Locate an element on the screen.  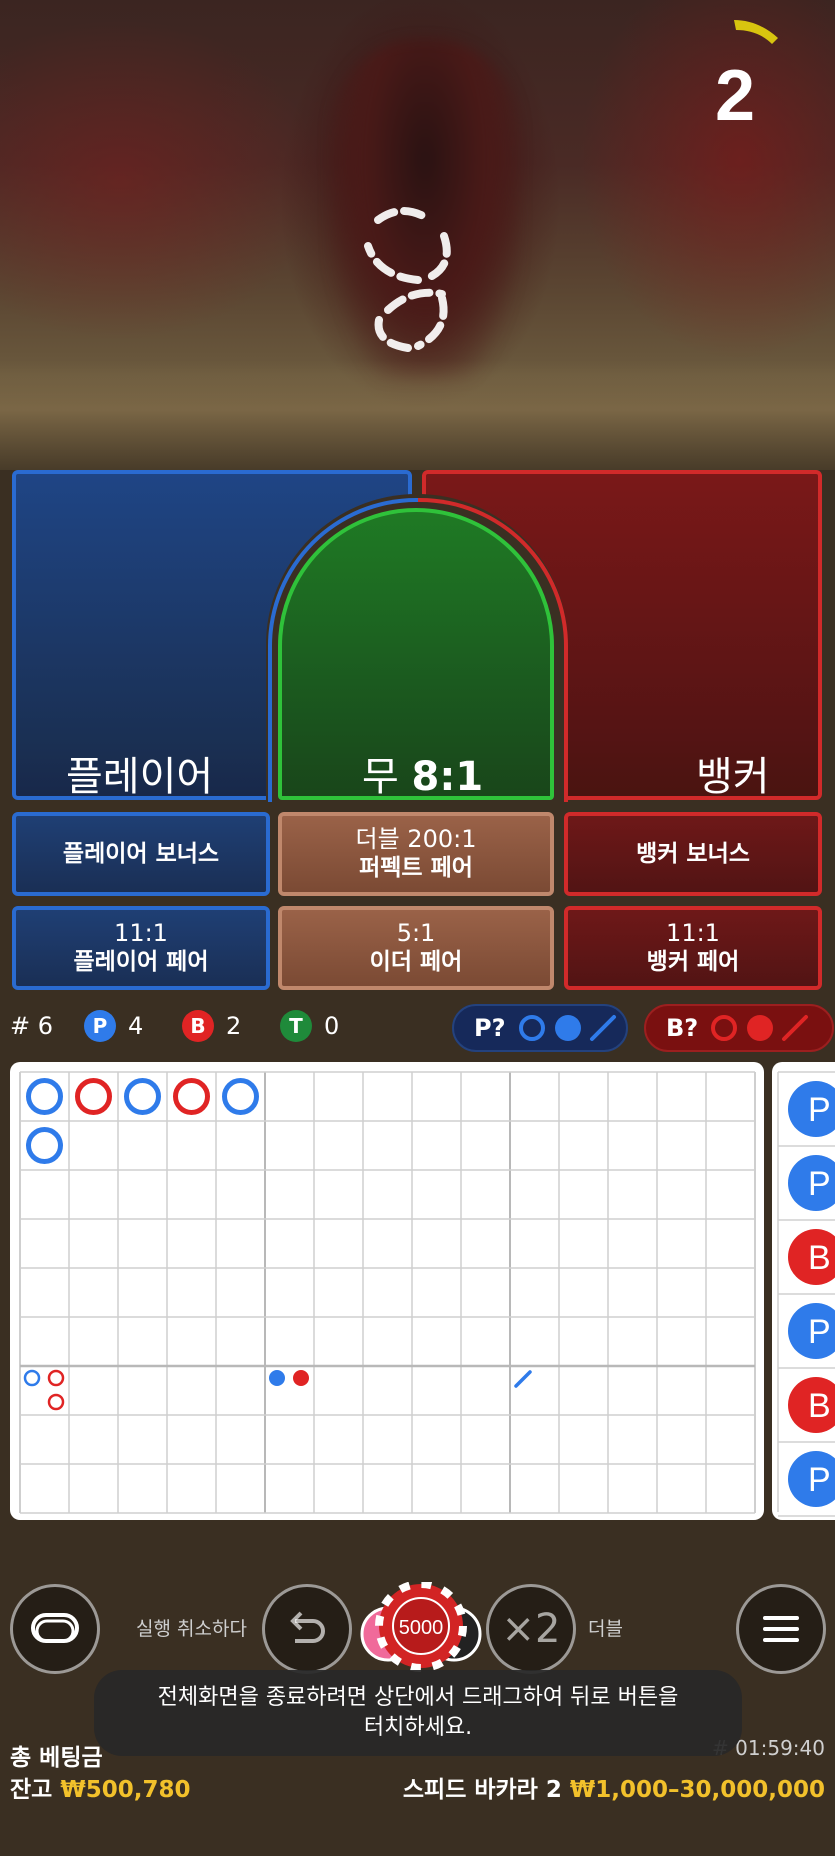
tie-count: 0 is located at coordinates (332, 1026).